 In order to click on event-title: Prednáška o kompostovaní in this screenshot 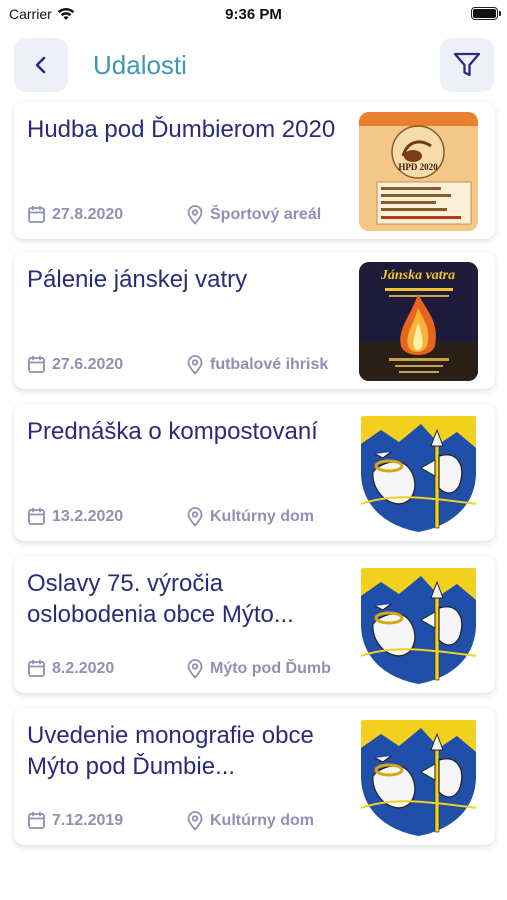, I will do `click(172, 431)`.